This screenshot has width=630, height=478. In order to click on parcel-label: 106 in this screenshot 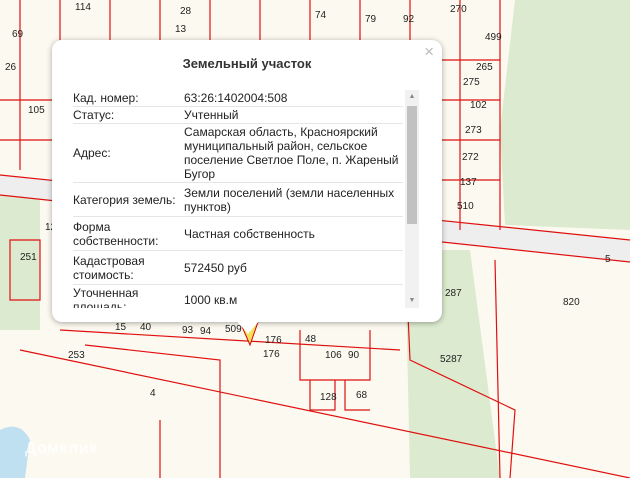, I will do `click(333, 355)`.